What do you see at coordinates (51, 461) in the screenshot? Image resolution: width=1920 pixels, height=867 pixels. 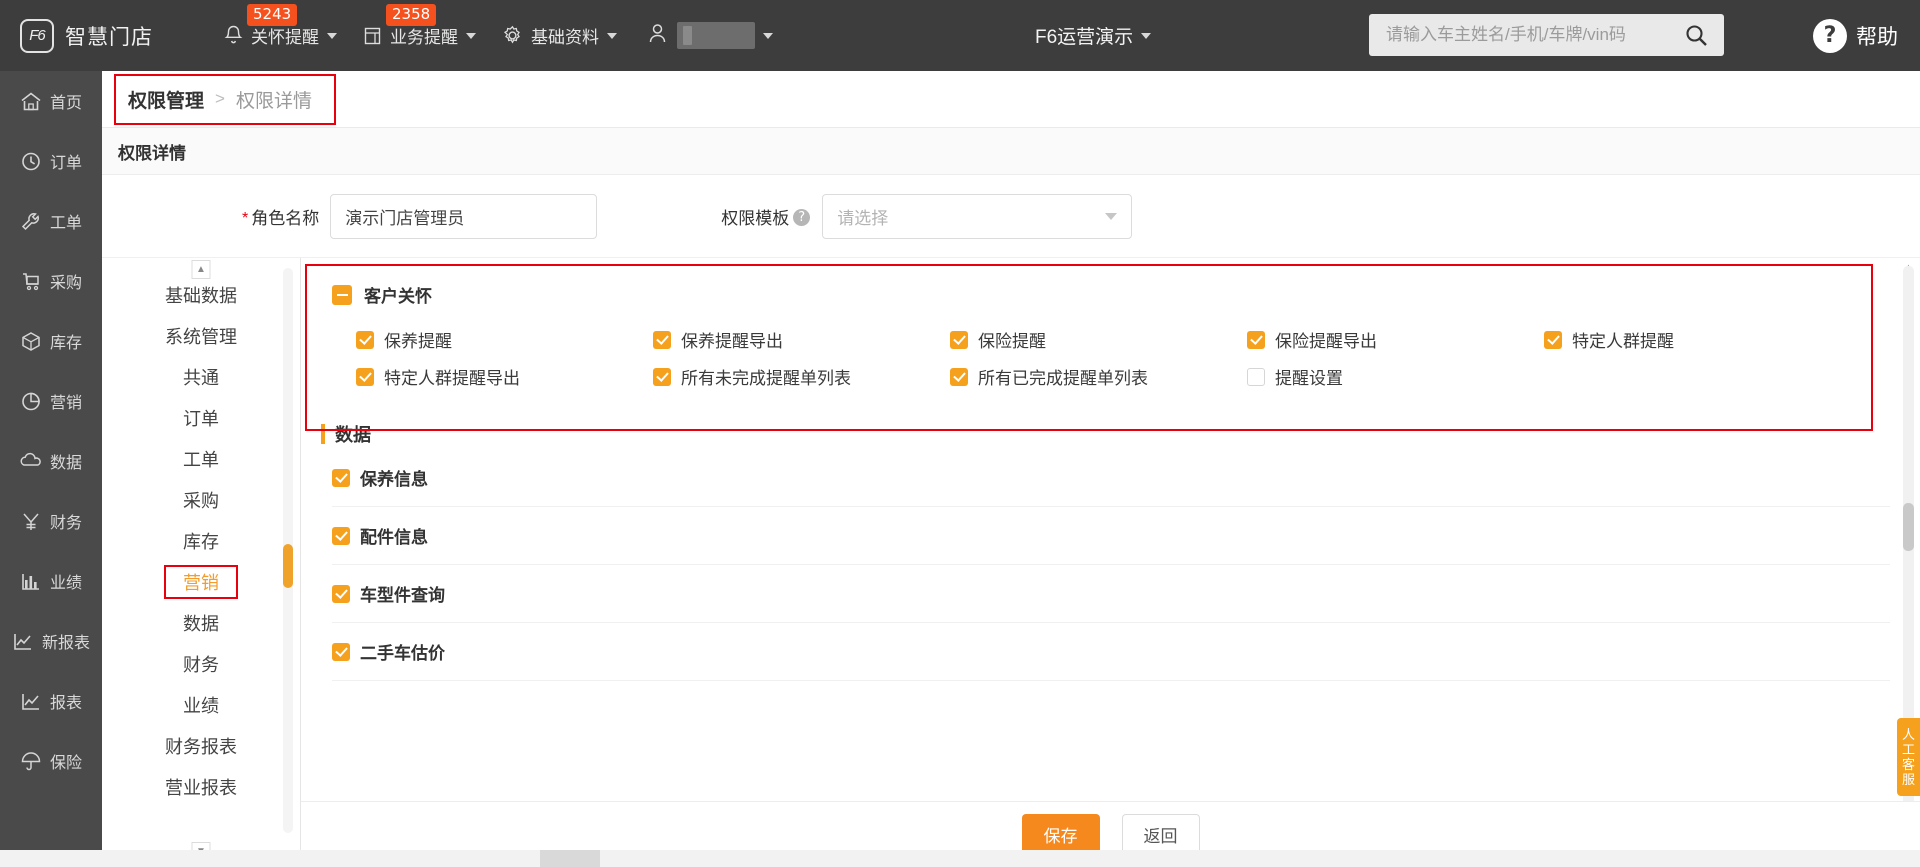 I see `rail-item-data: 数据` at bounding box center [51, 461].